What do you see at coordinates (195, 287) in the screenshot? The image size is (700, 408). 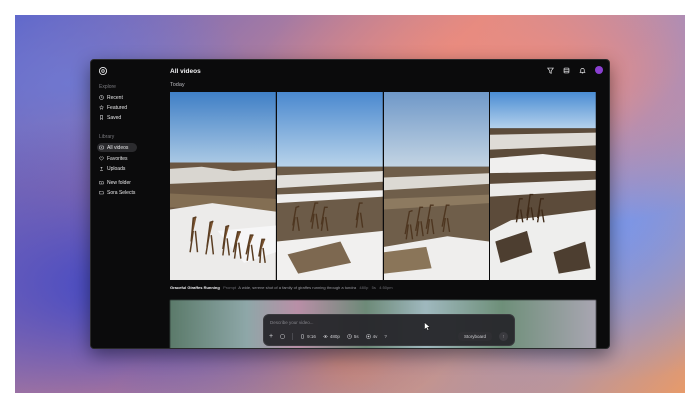 I see `video-title: Graceful Giraffes Running` at bounding box center [195, 287].